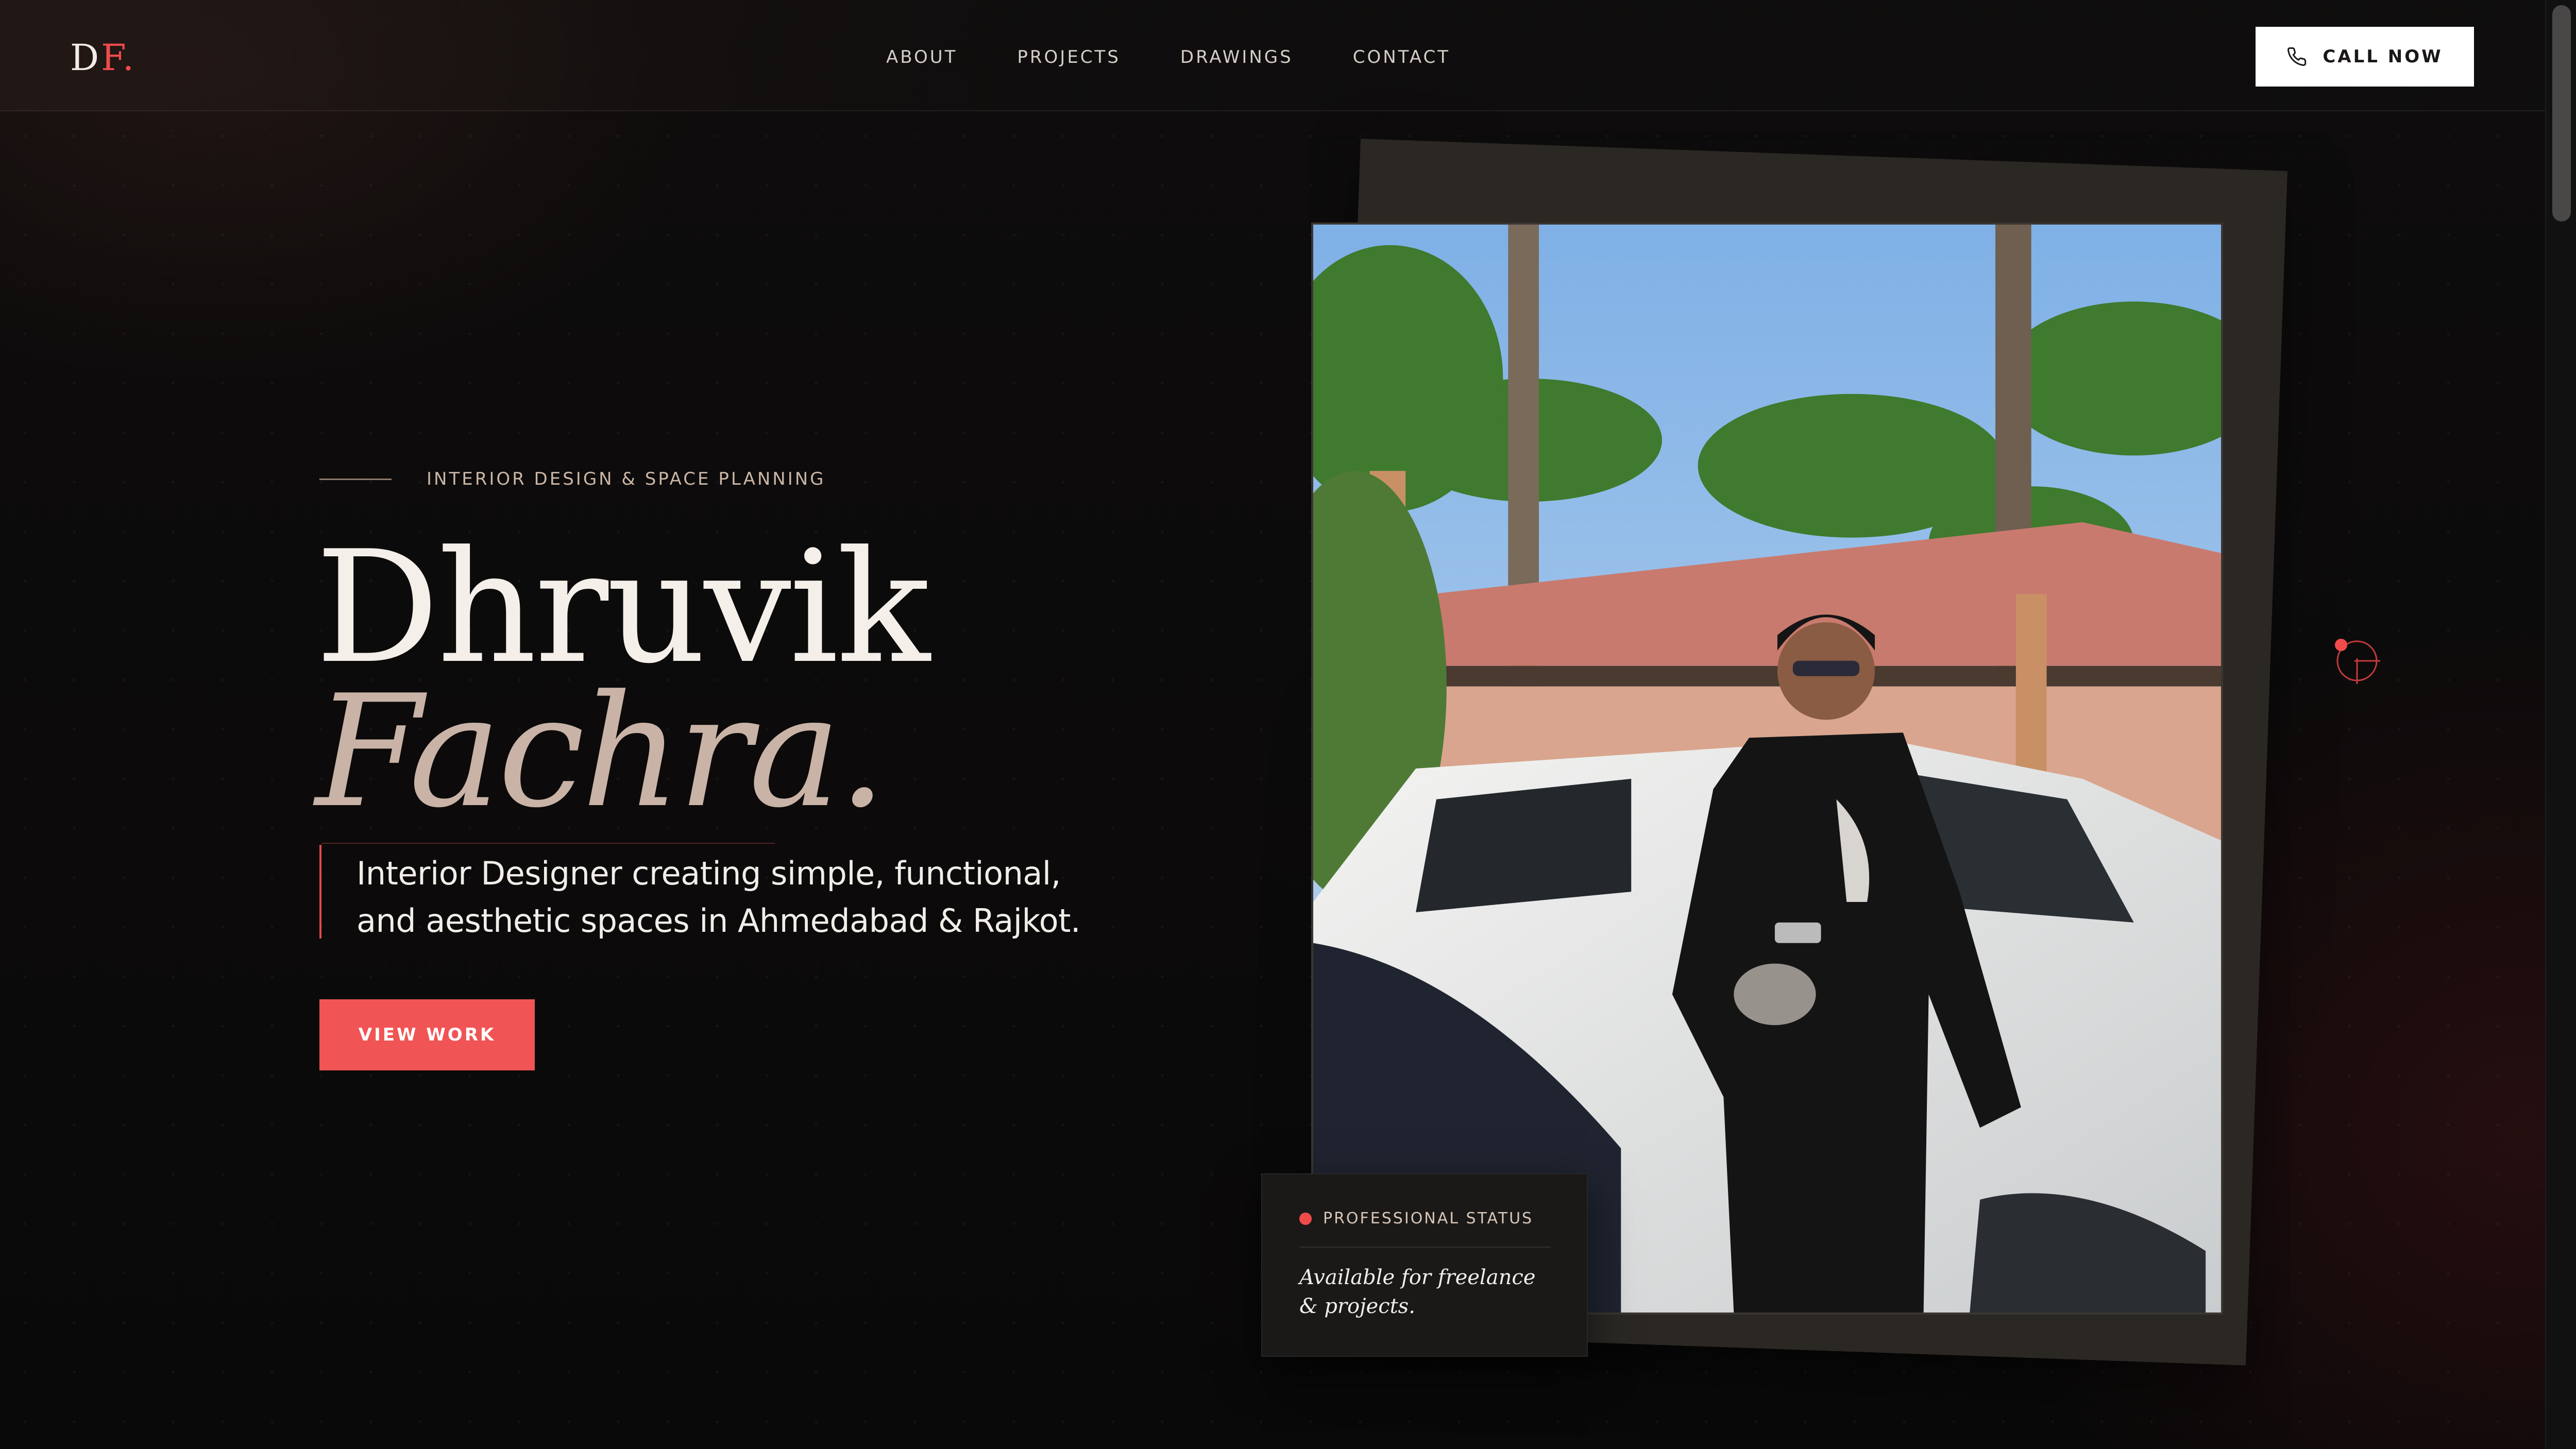  I want to click on view-work-button: VIEW WORK, so click(427, 1034).